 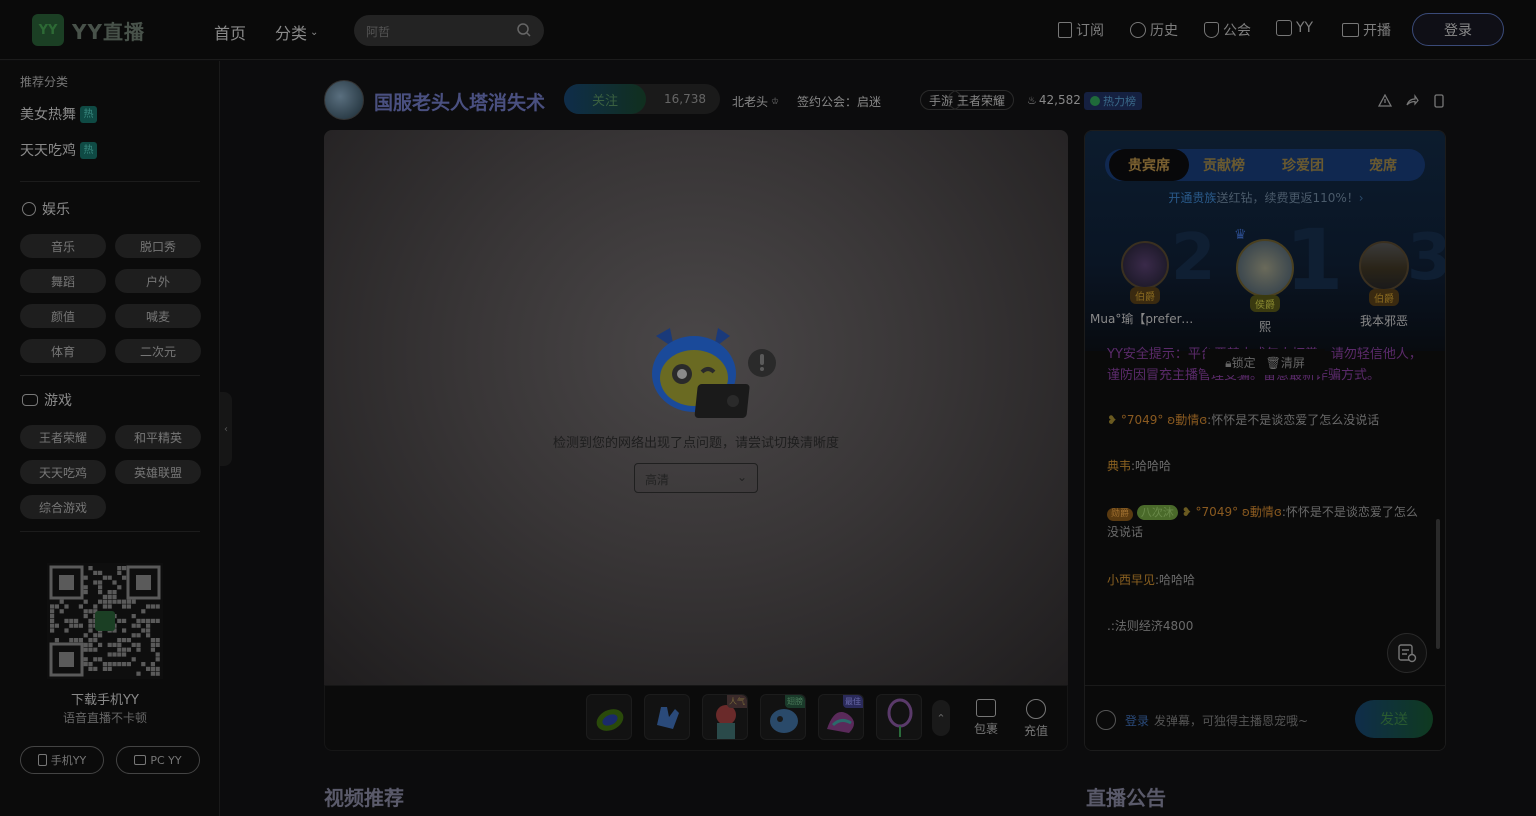 I want to click on chevron-left-icon: ‹, so click(x=226, y=429).